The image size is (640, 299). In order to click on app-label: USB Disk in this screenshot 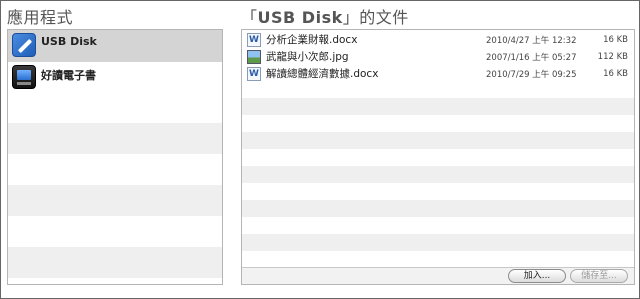, I will do `click(69, 41)`.